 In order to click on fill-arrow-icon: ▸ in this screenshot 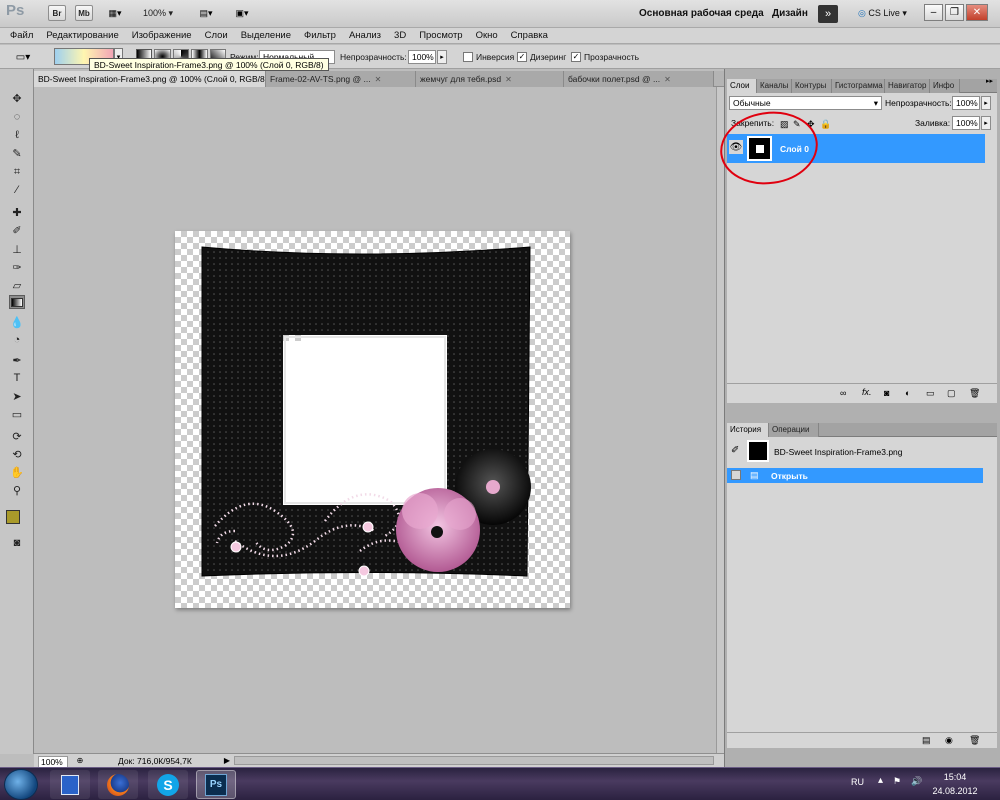, I will do `click(986, 123)`.